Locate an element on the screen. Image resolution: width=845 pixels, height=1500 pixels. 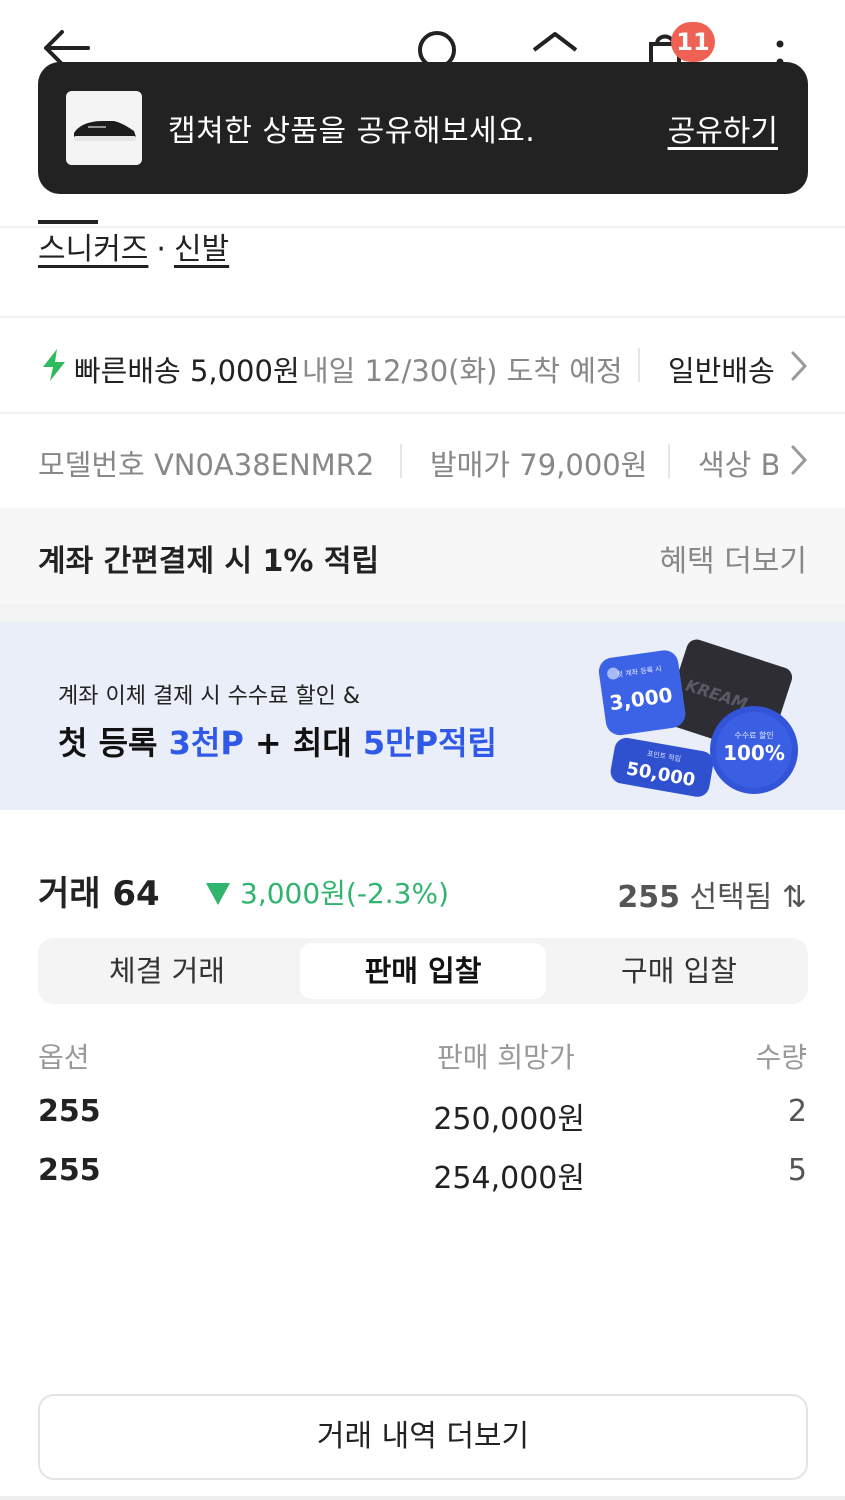
card3-value-text: 100% is located at coordinates (754, 753).